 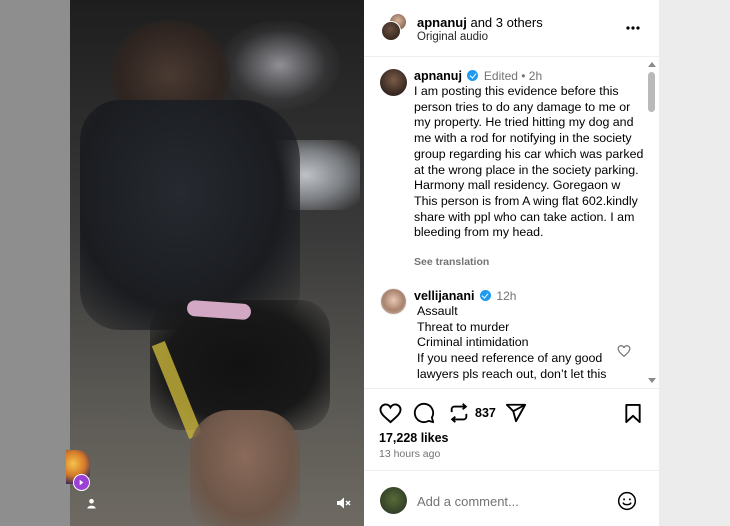 What do you see at coordinates (442, 22) in the screenshot?
I see `header-username: apnanuj` at bounding box center [442, 22].